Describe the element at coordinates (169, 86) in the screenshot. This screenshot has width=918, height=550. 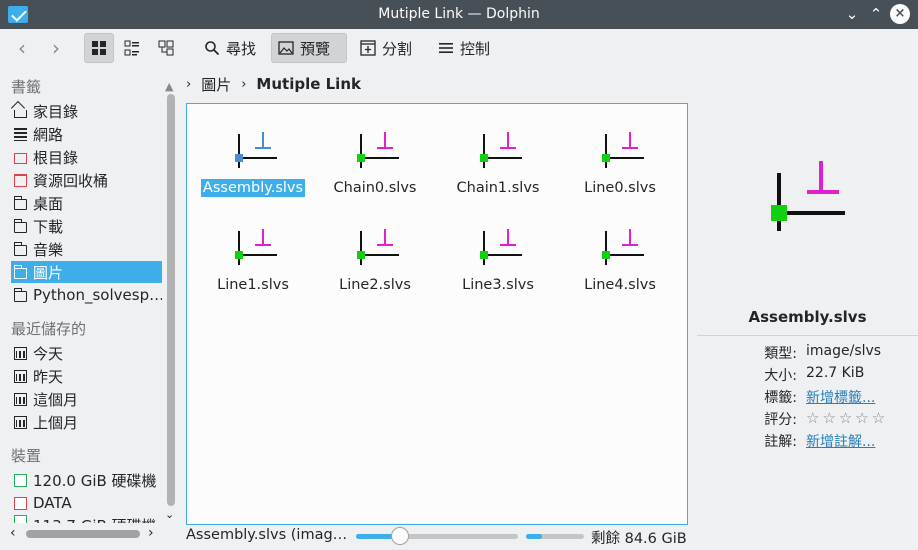
I see `scroll-up-icon: ▲` at that location.